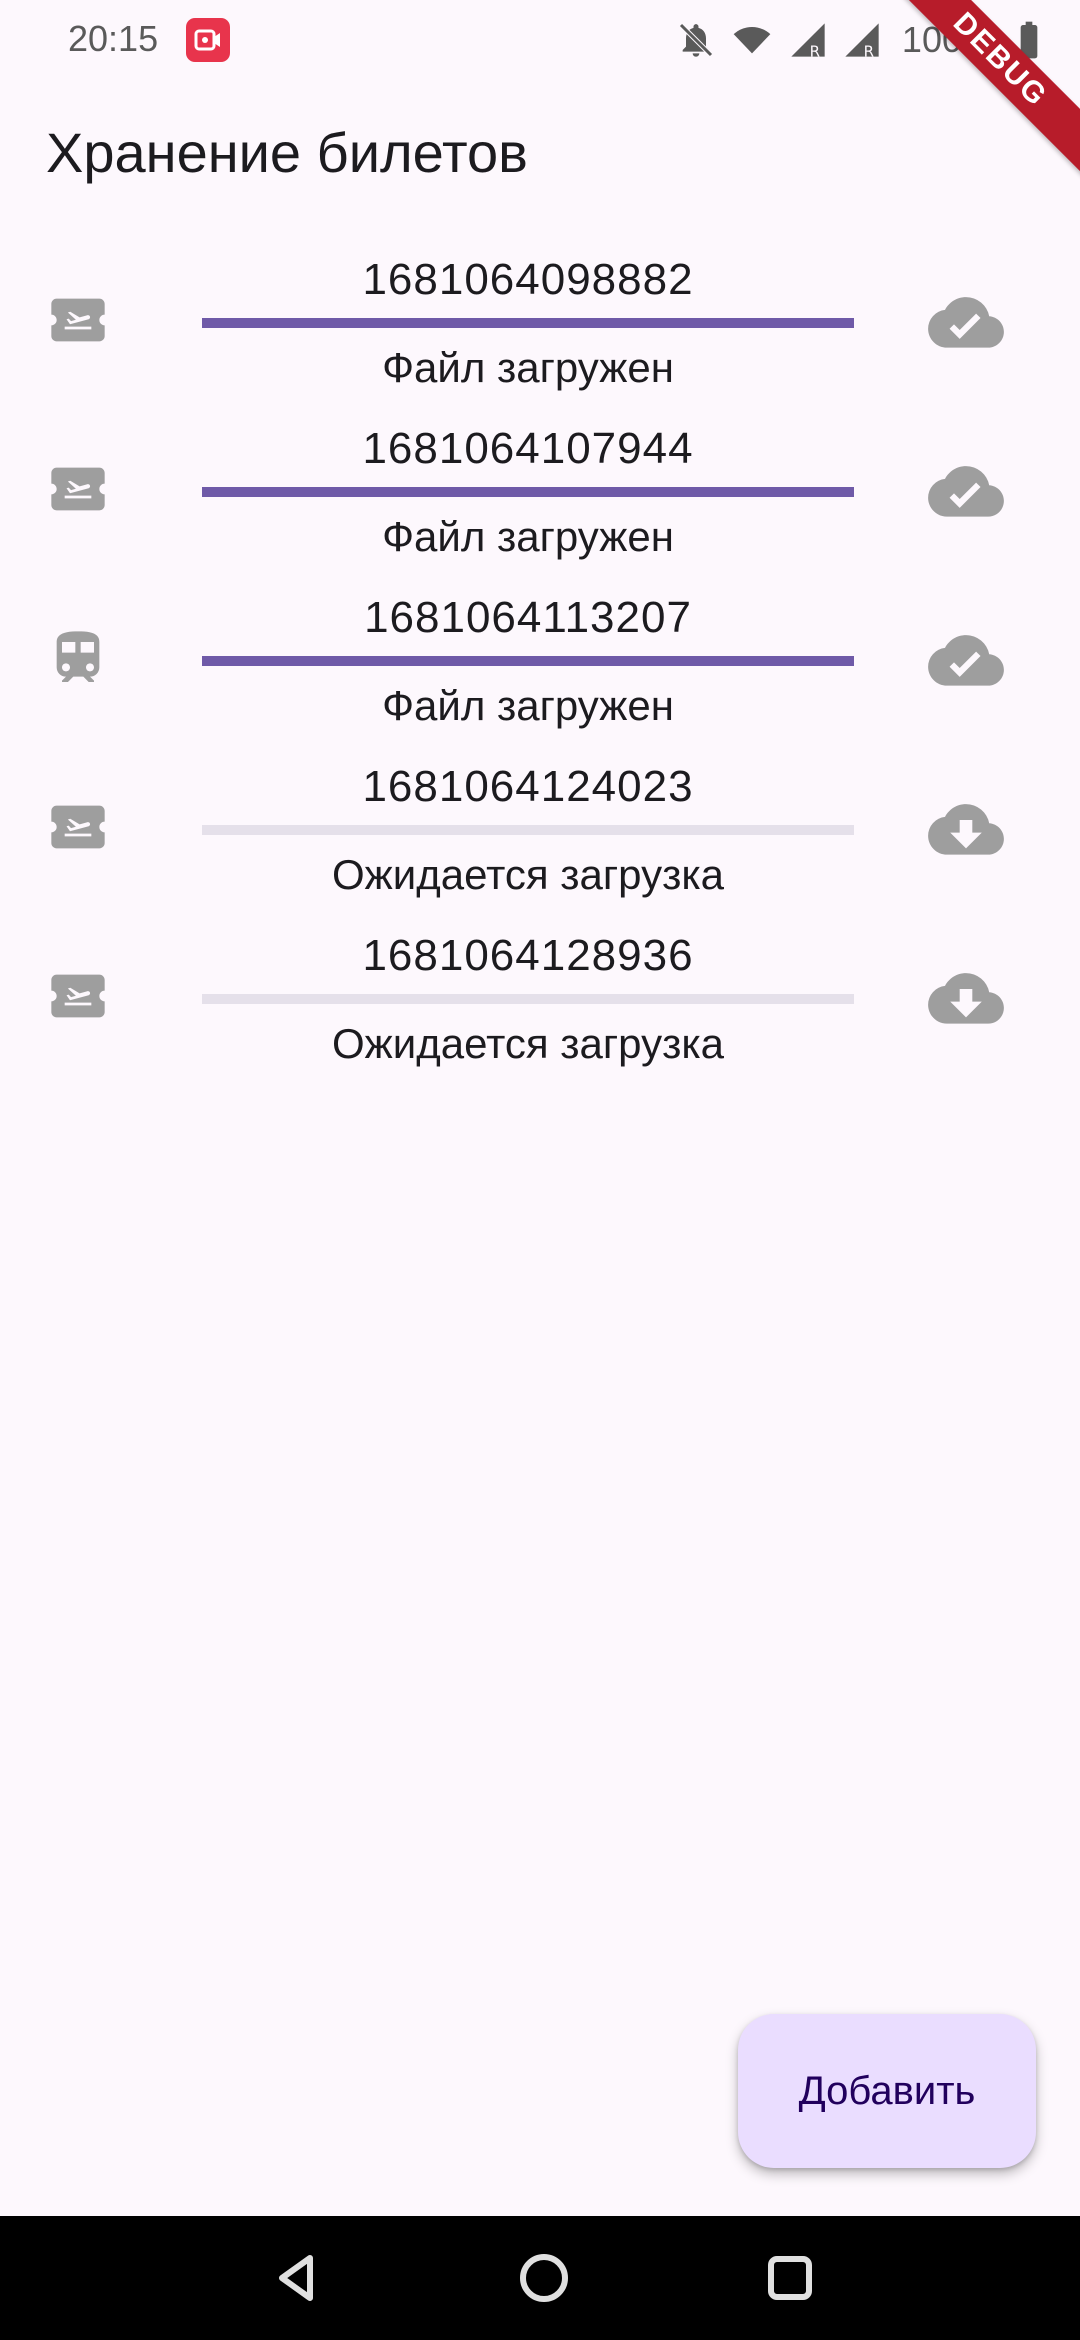  What do you see at coordinates (808, 40) in the screenshot?
I see `signal-r-icon: R` at bounding box center [808, 40].